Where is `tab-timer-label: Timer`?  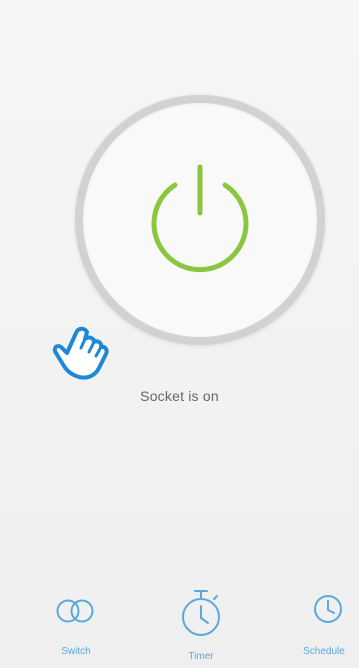 tab-timer-label: Timer is located at coordinates (201, 656).